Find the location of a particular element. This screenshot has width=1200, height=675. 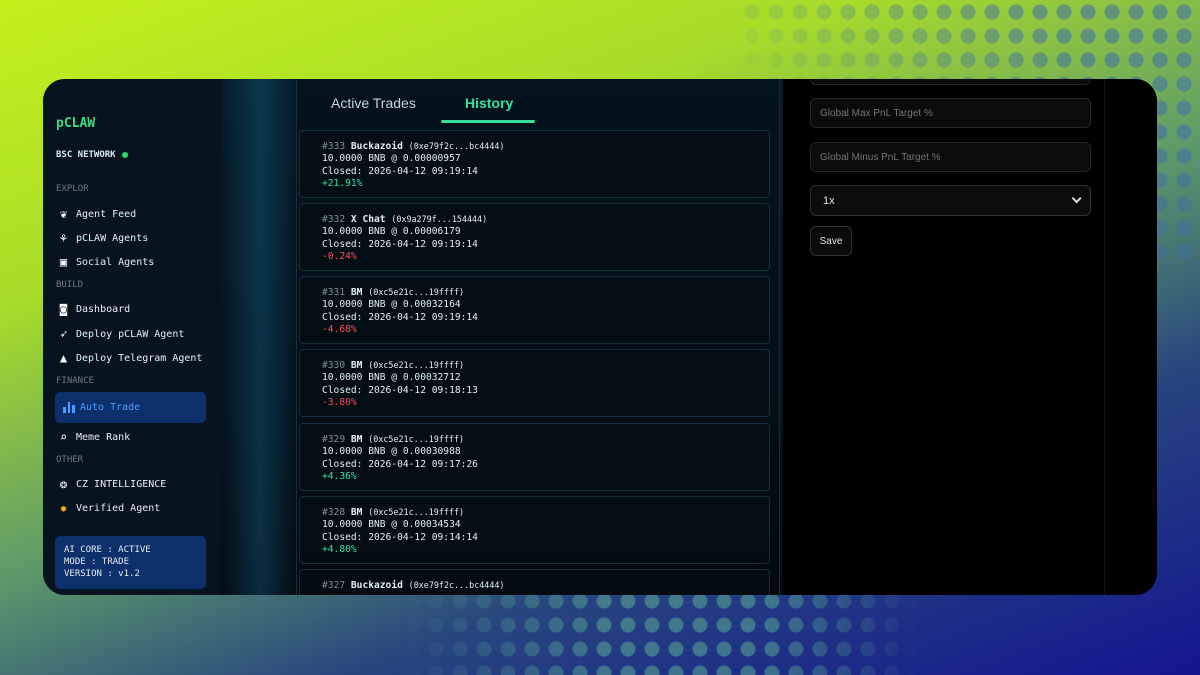

trade-id: #329 is located at coordinates (334, 439).